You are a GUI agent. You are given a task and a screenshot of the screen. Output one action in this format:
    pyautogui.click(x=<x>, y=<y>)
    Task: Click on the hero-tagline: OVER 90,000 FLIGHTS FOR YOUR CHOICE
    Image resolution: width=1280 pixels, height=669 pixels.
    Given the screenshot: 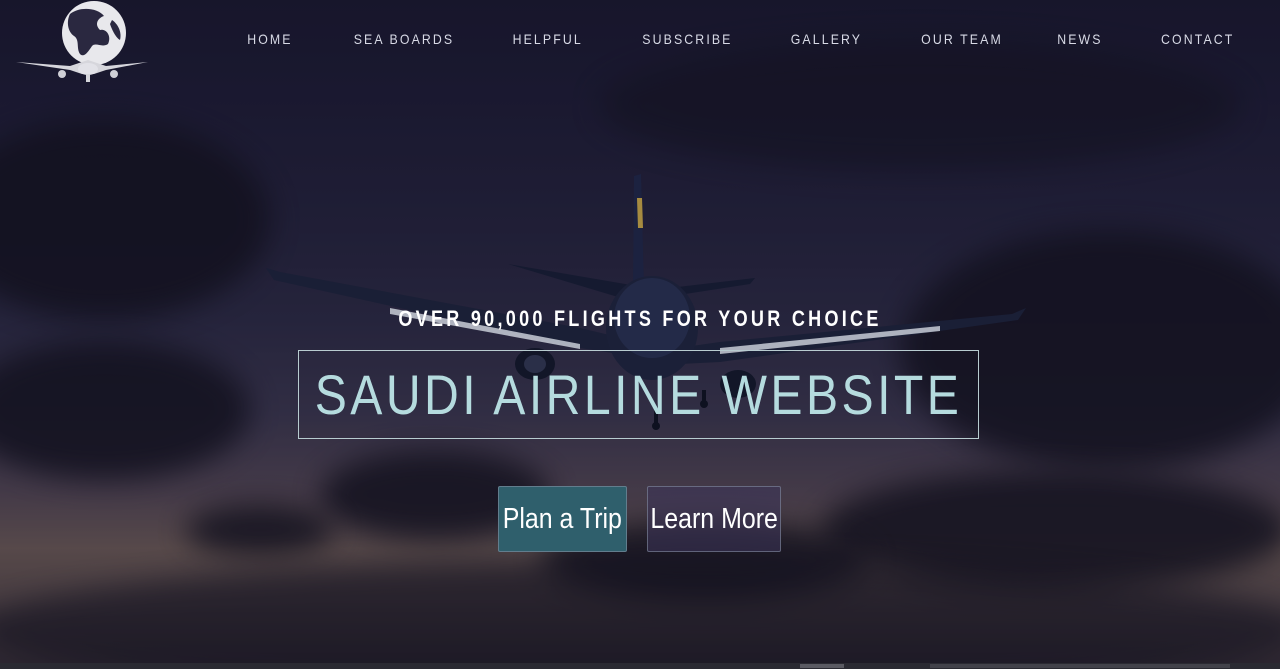 What is the action you would take?
    pyautogui.click(x=640, y=318)
    